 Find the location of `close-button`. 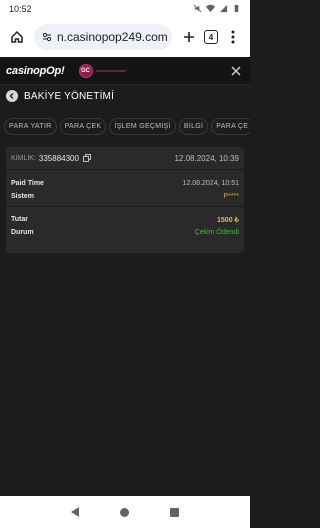

close-button is located at coordinates (236, 71).